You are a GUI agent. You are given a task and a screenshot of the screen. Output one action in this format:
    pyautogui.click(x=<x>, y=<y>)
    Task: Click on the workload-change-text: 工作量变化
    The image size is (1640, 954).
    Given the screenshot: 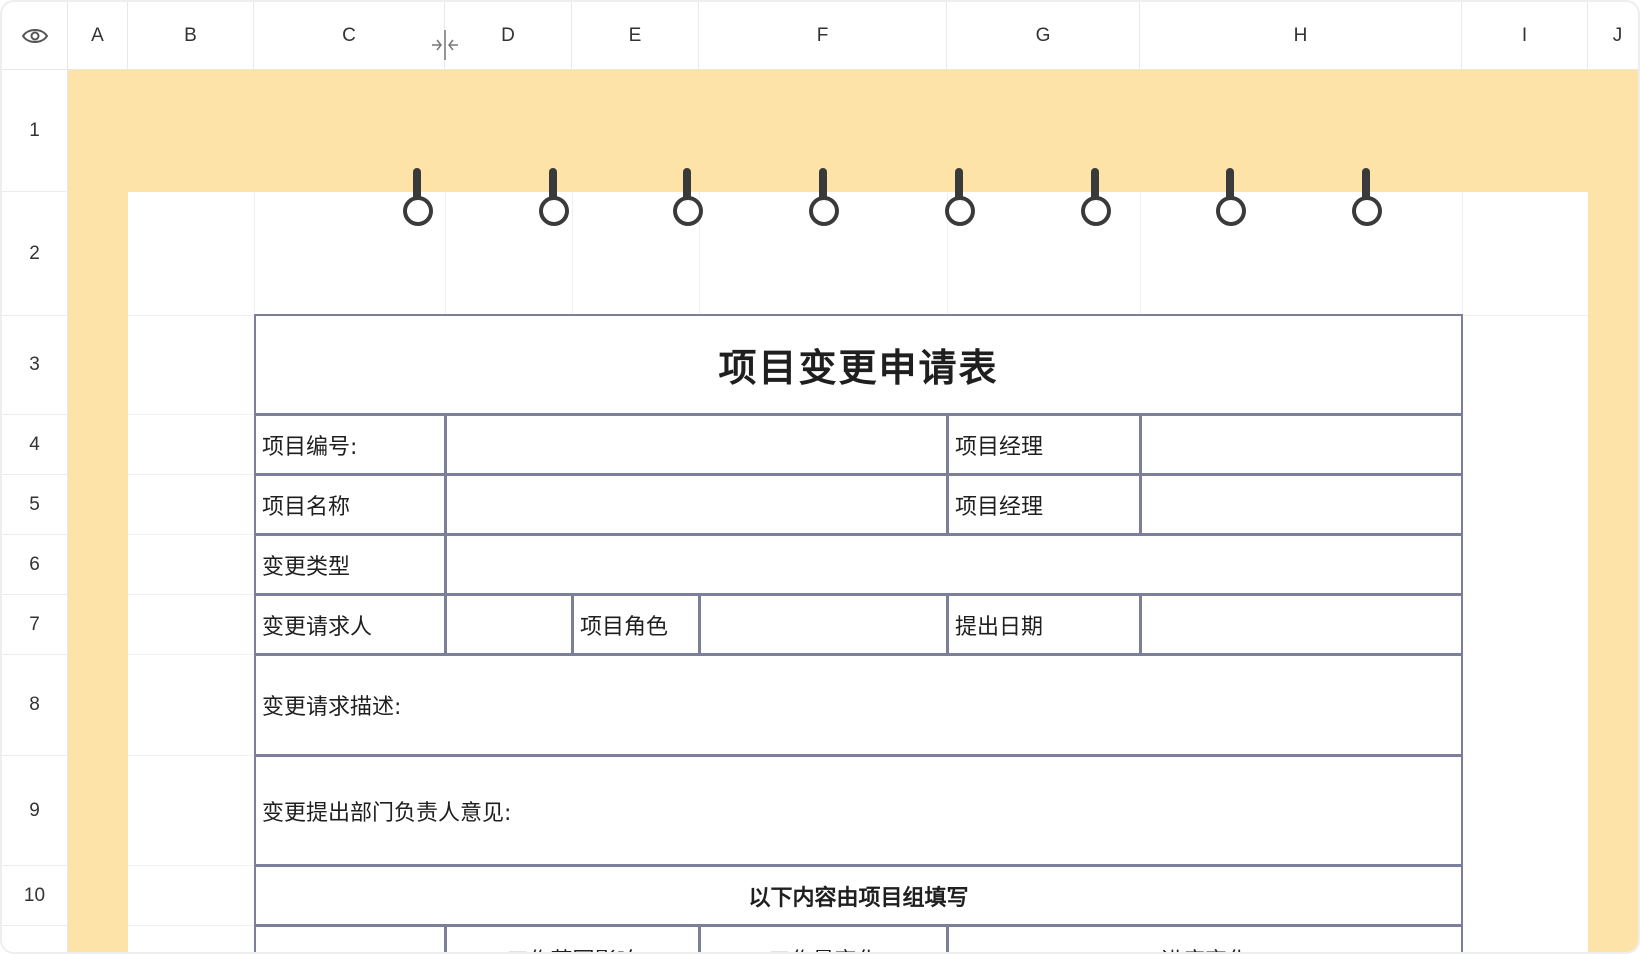 What is the action you would take?
    pyautogui.click(x=823, y=947)
    